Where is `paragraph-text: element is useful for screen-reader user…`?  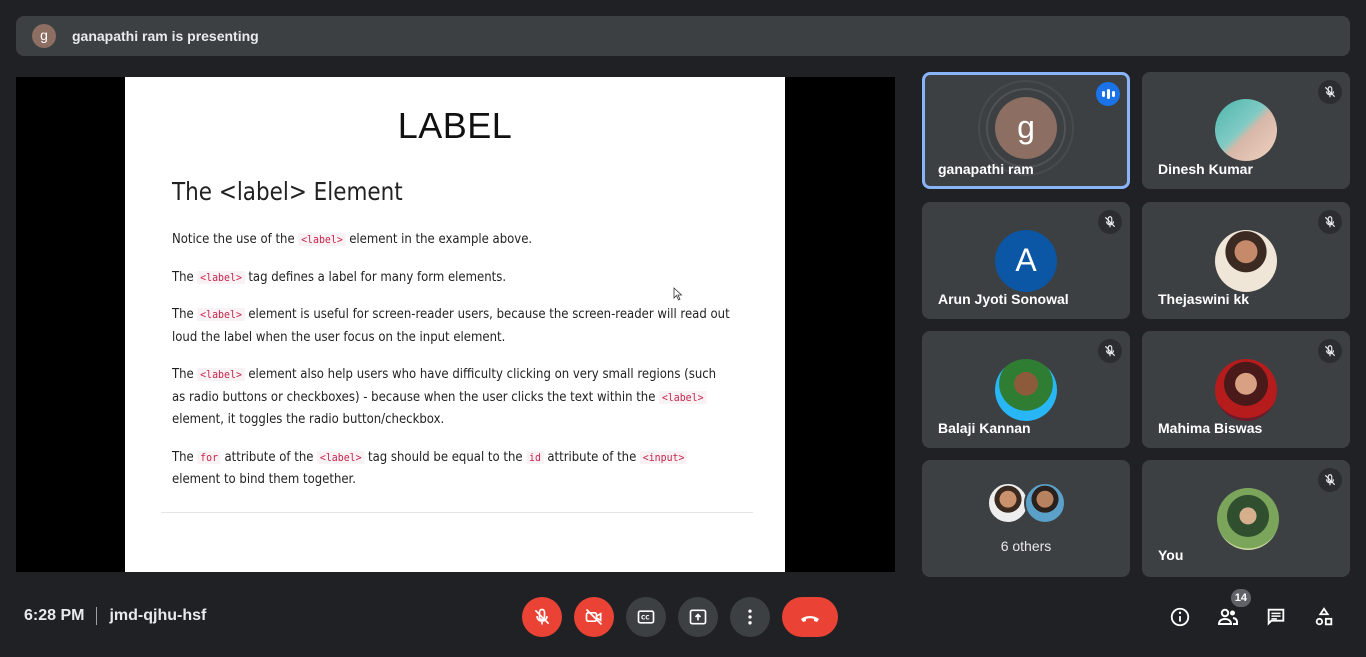
paragraph-text: element is useful for screen-reader user… is located at coordinates (451, 326).